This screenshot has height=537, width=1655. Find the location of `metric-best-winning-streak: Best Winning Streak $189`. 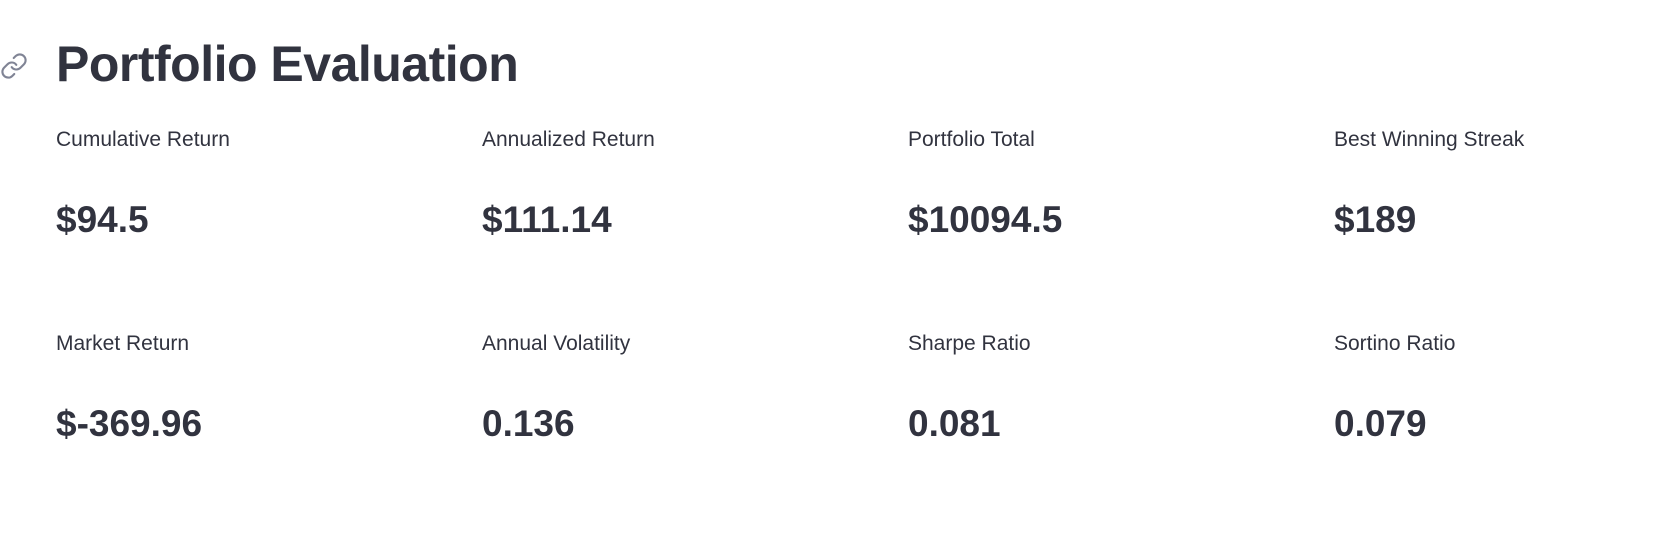

metric-best-winning-streak: Best Winning Streak $189 is located at coordinates (1494, 226).